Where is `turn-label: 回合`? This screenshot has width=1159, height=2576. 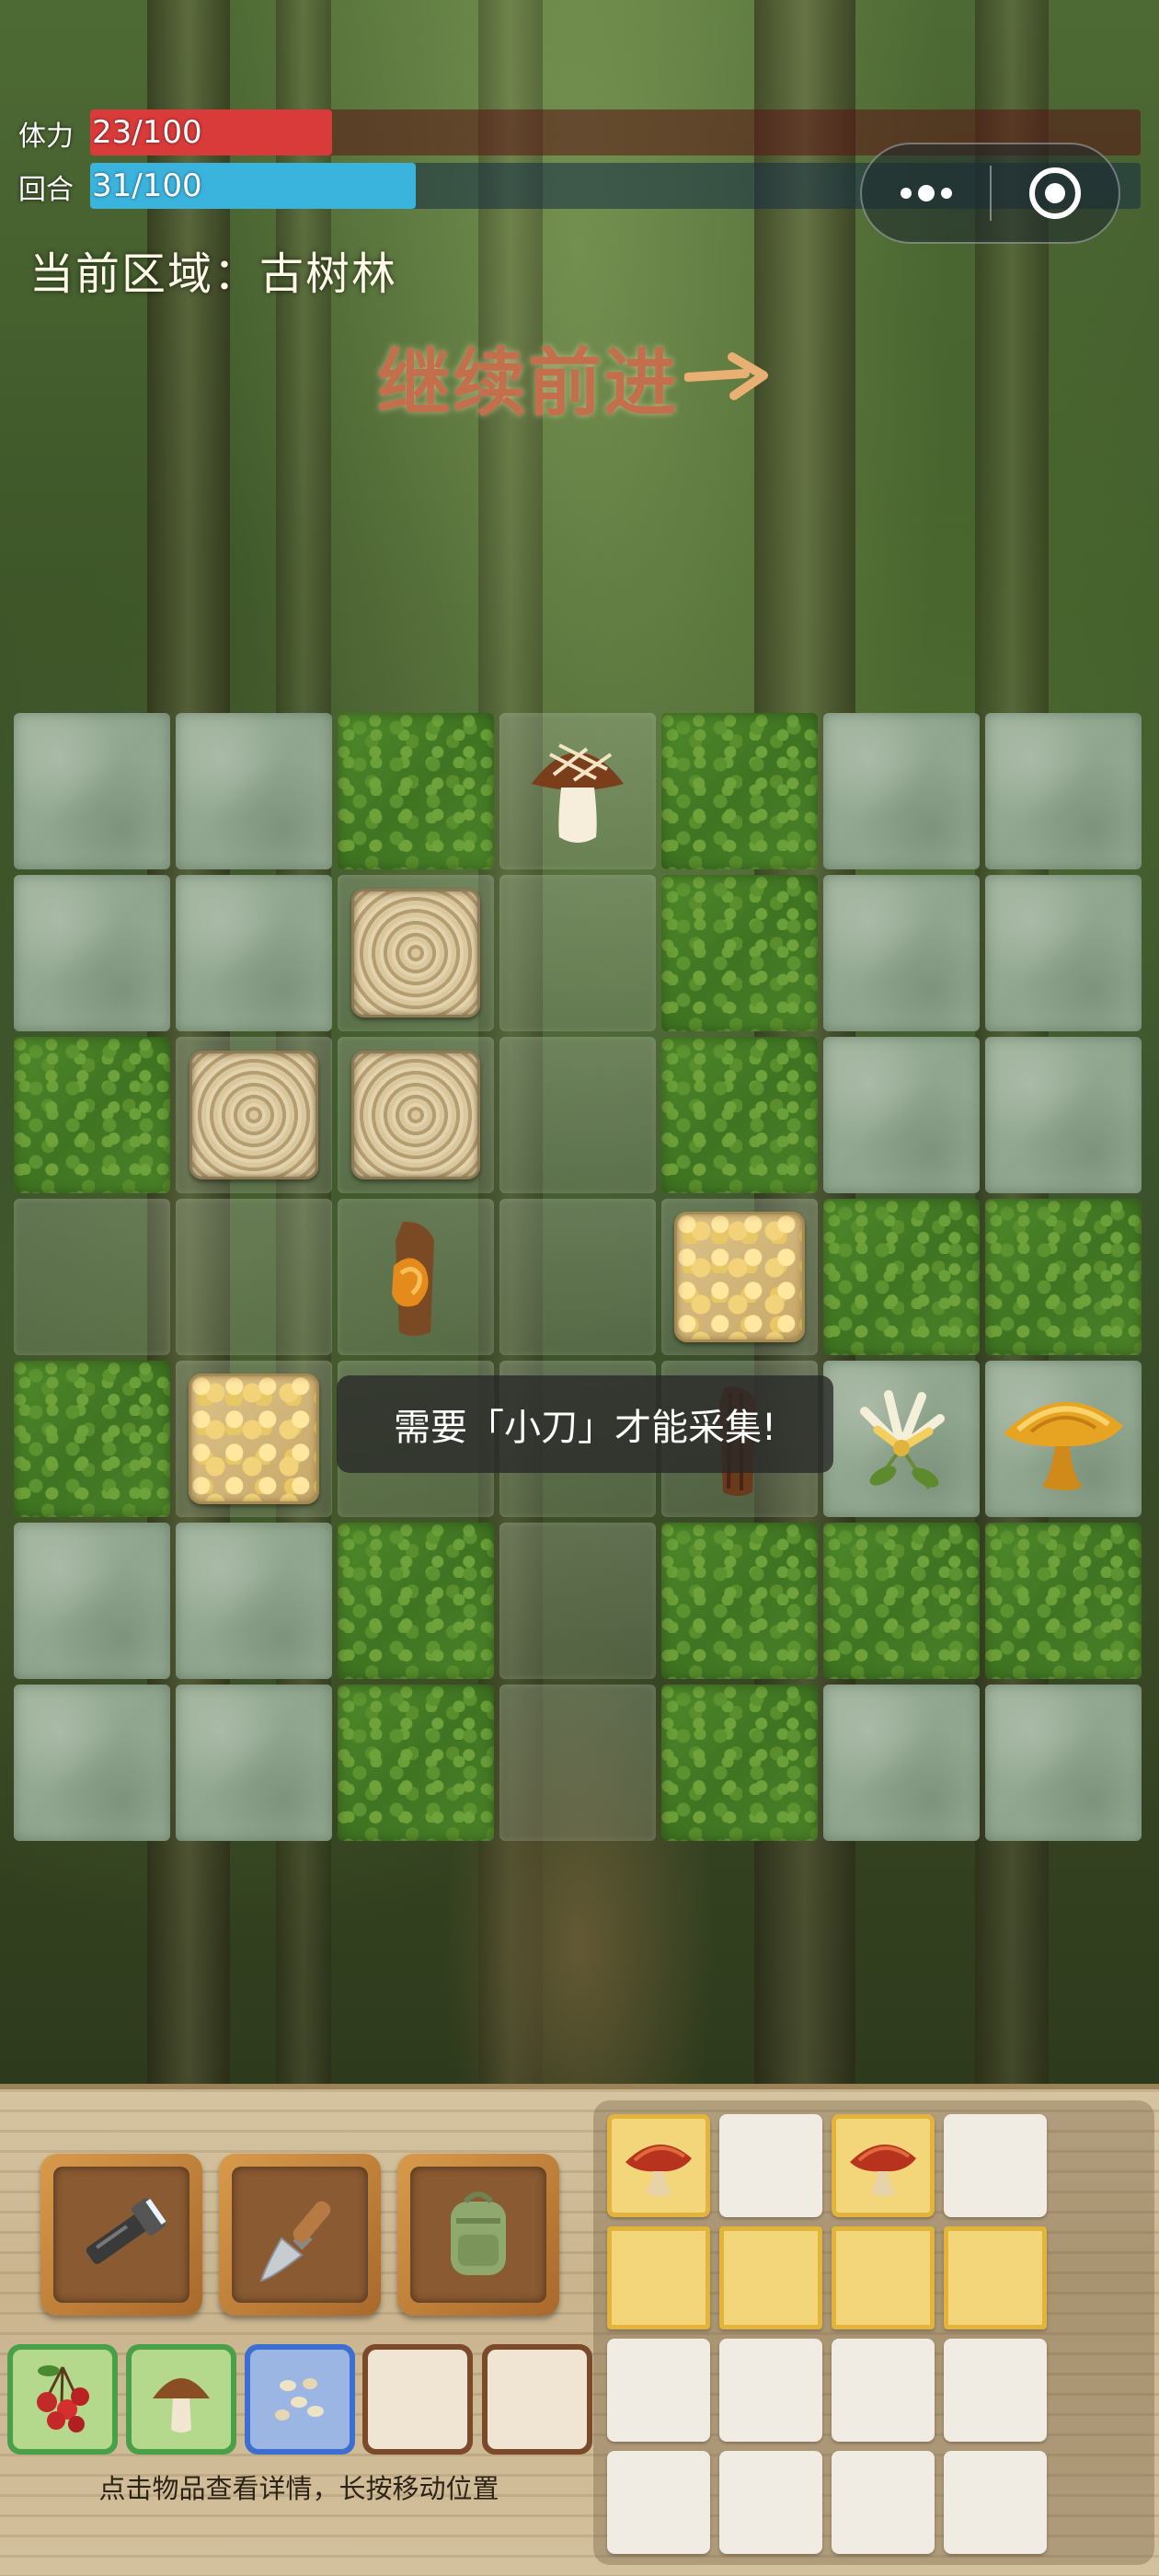 turn-label: 回合 is located at coordinates (46, 190).